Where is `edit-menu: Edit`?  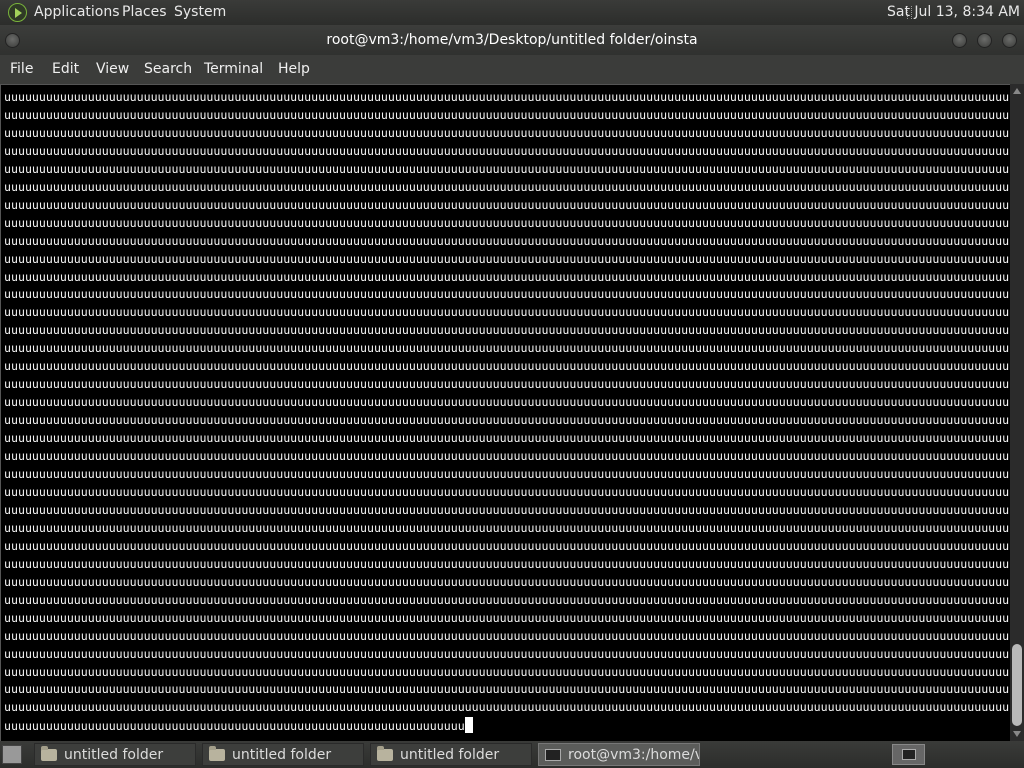 edit-menu: Edit is located at coordinates (65, 69).